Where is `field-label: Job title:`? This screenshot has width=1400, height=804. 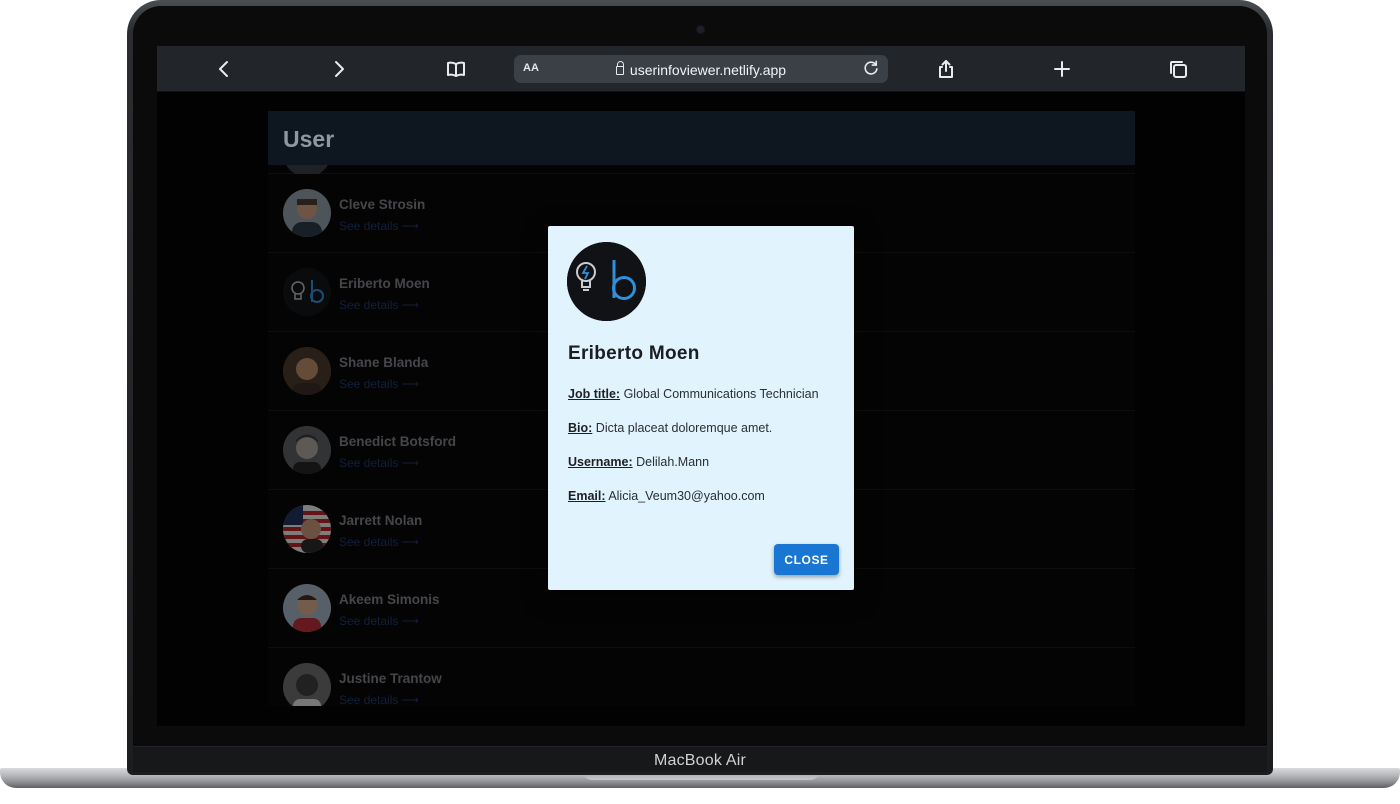
field-label: Job title: is located at coordinates (594, 394).